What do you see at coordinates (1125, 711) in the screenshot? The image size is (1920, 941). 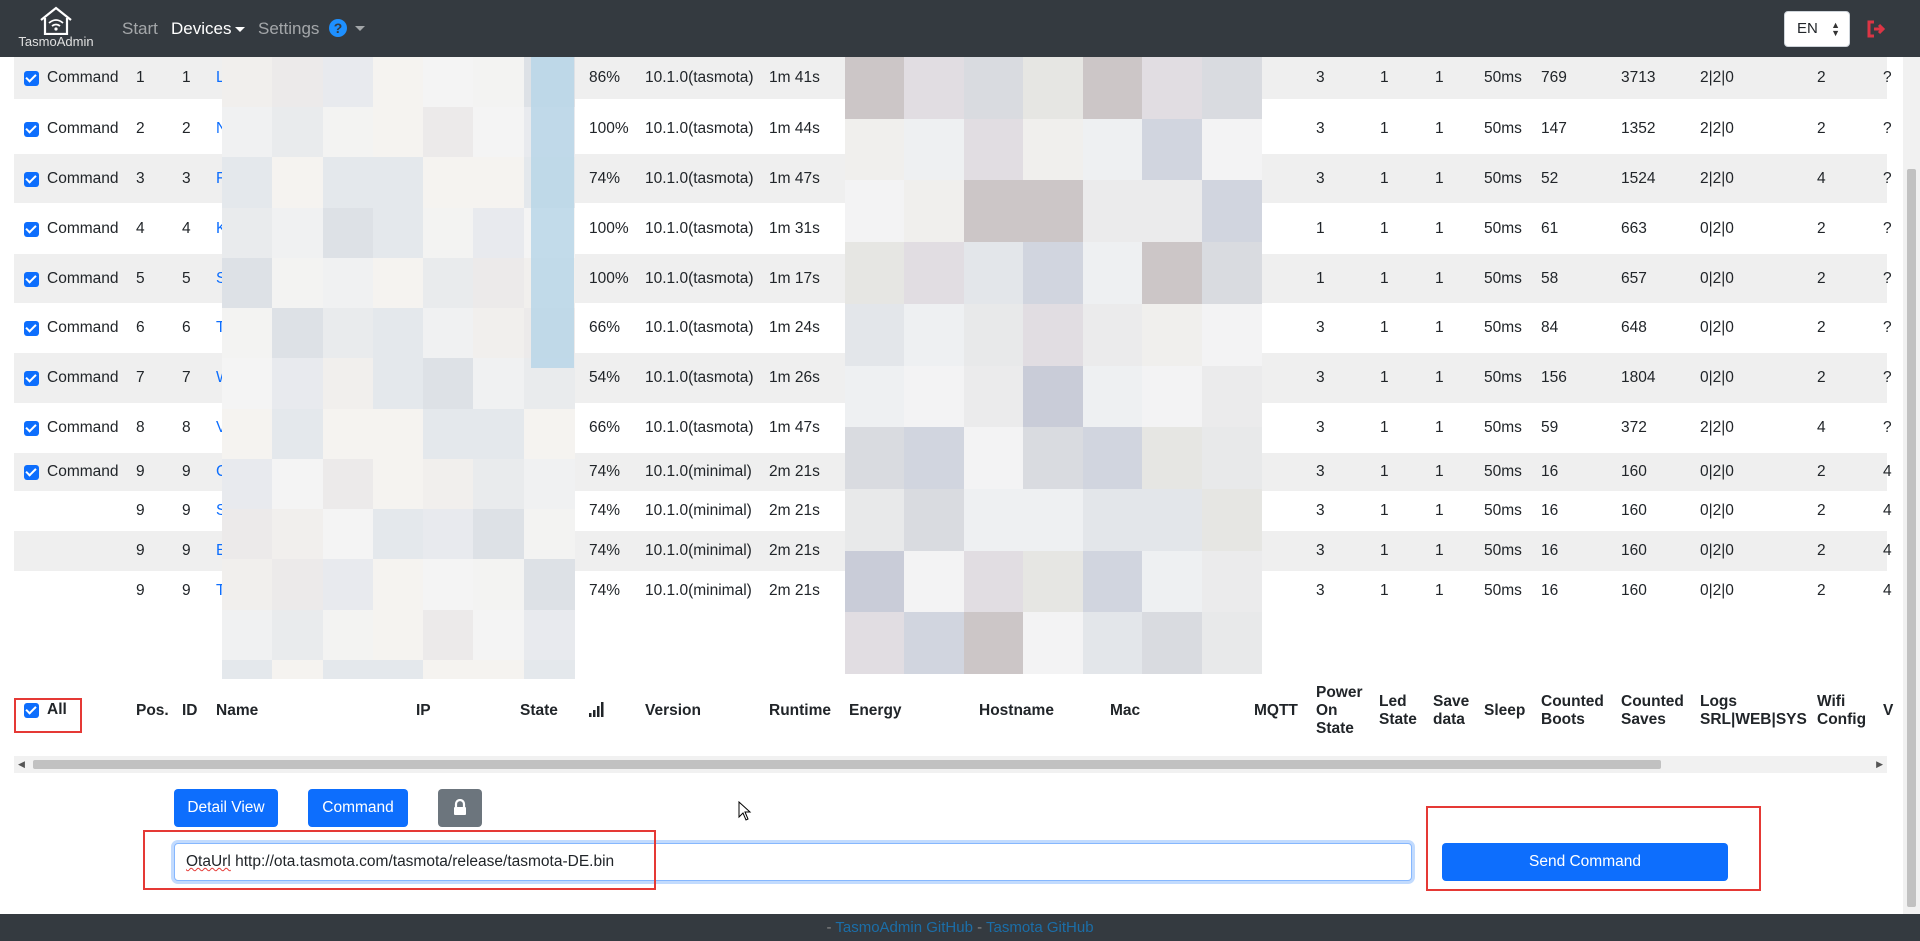 I see `header-mac: Mac` at bounding box center [1125, 711].